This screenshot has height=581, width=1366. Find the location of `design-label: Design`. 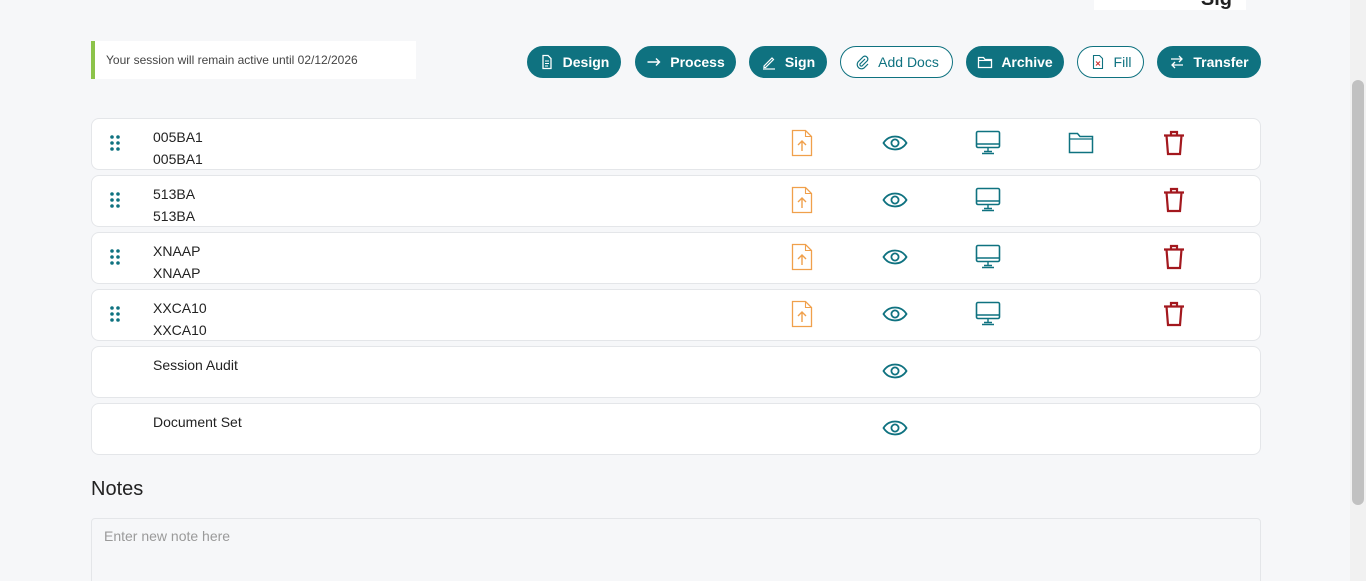

design-label: Design is located at coordinates (586, 62).